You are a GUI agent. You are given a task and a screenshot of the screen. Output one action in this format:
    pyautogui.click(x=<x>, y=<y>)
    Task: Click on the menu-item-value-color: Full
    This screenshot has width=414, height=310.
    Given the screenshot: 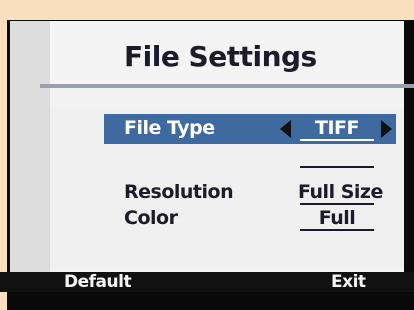 What is the action you would take?
    pyautogui.click(x=337, y=218)
    